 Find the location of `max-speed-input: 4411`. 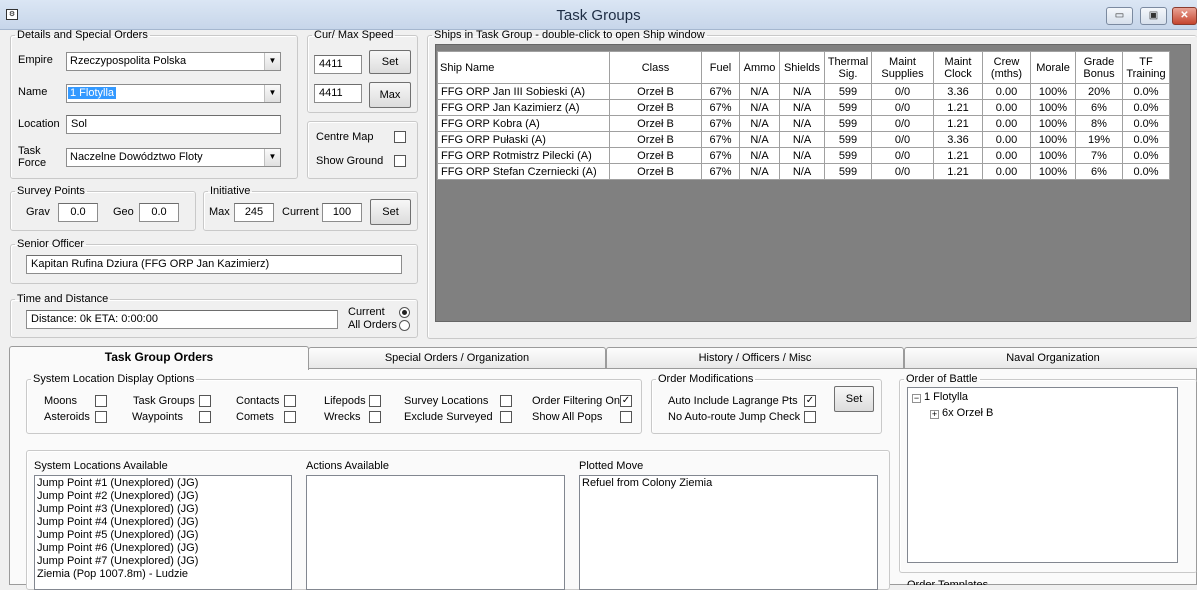

max-speed-input: 4411 is located at coordinates (338, 93).